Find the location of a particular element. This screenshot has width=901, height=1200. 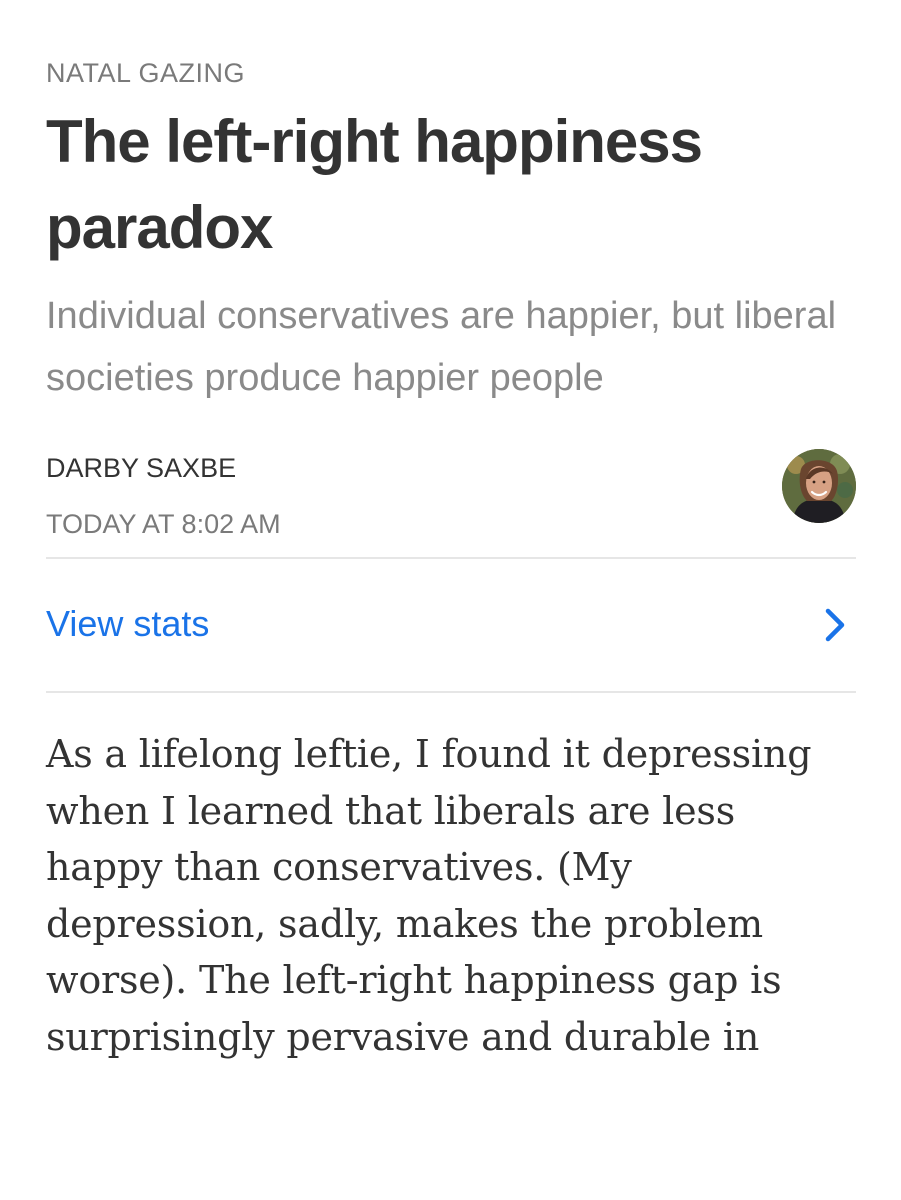

bottom-divider is located at coordinates (451, 692).